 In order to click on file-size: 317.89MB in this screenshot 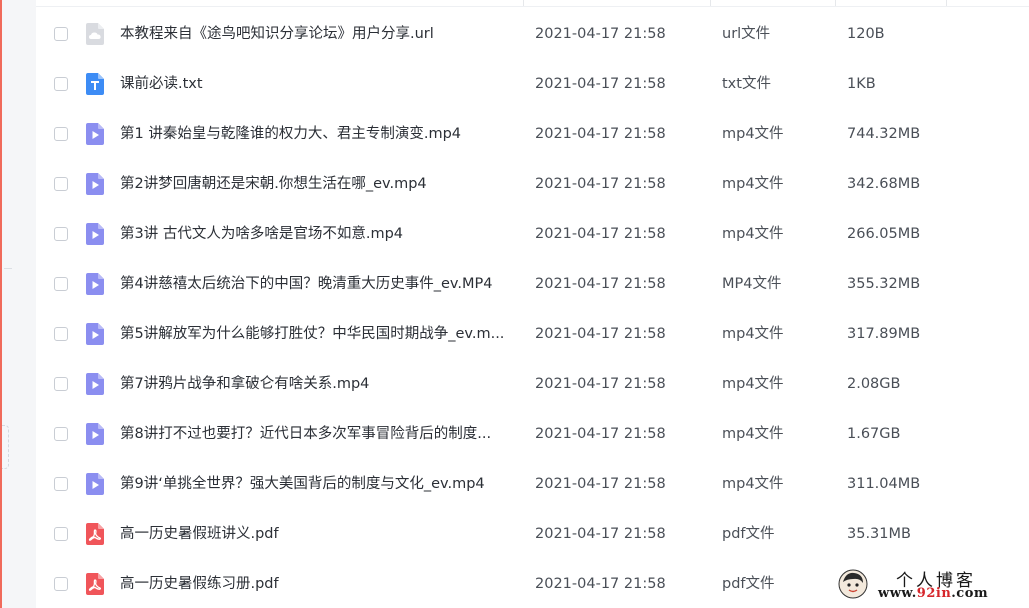, I will do `click(884, 334)`.